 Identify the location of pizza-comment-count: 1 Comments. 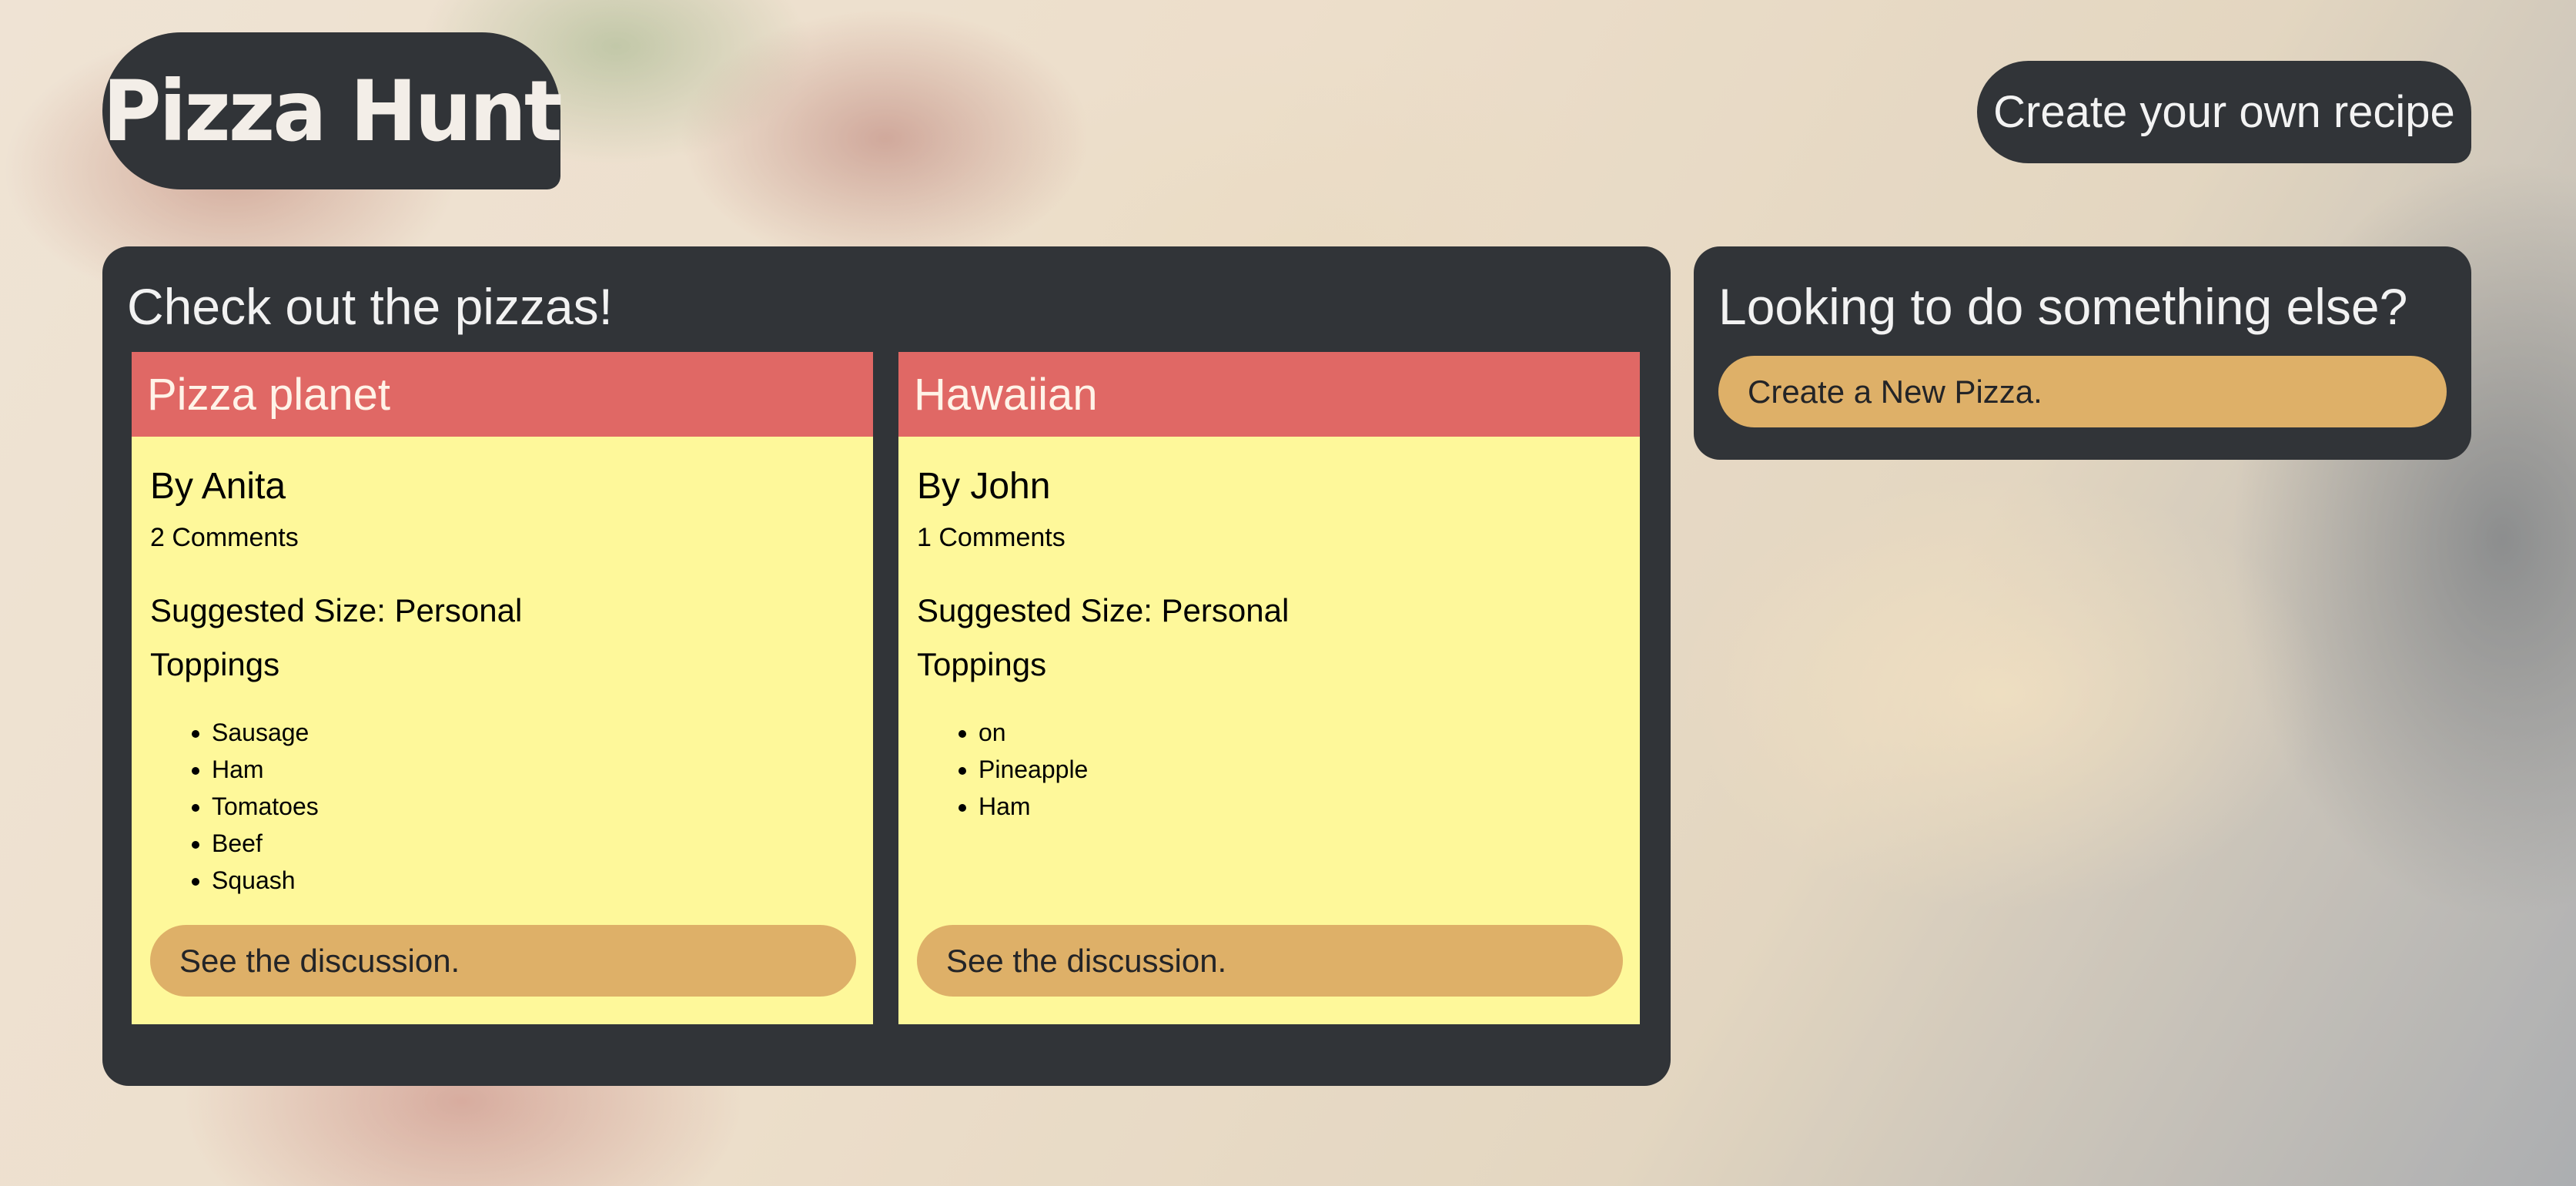
(992, 538).